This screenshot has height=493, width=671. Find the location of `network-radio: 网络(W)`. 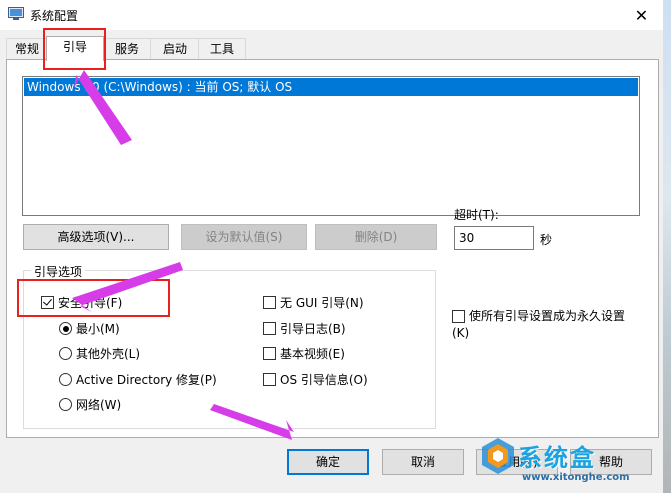

network-radio: 网络(W) is located at coordinates (90, 405).